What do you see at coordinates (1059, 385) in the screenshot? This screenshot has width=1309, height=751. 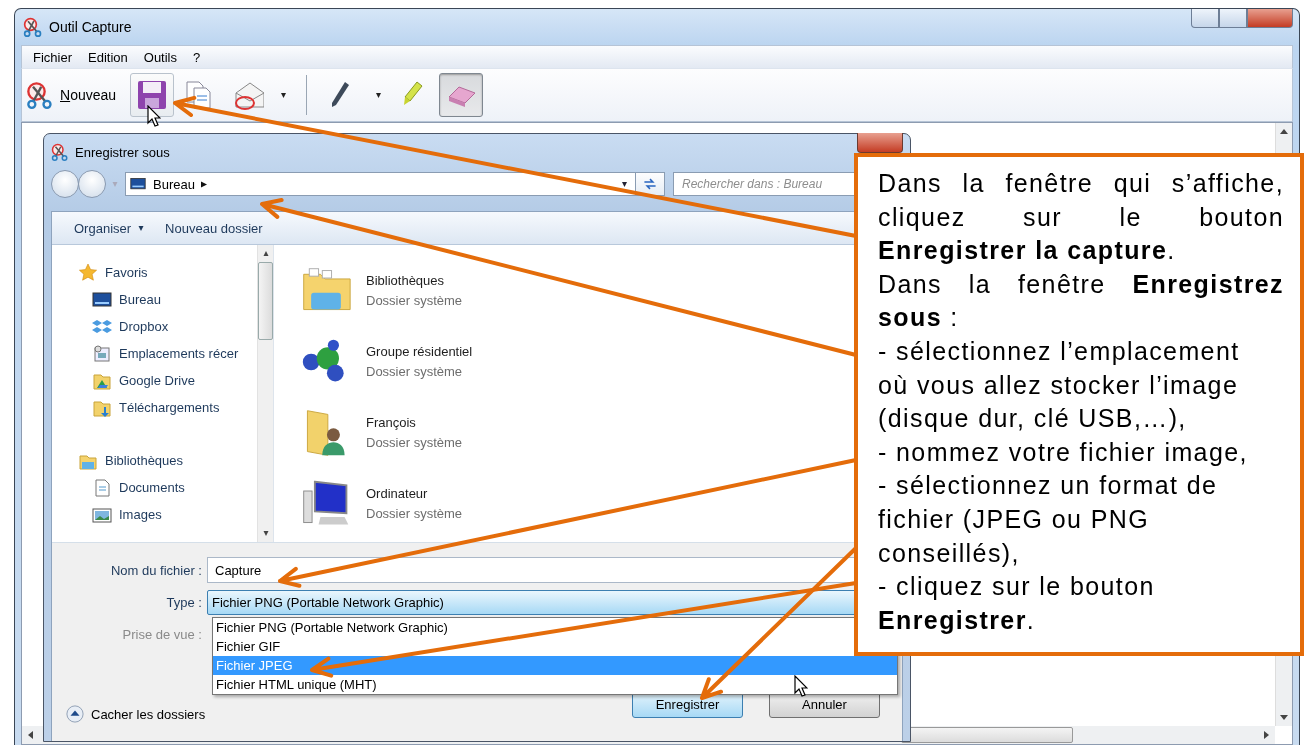 I see `callout-text: - sélectionnez l’emplacement où vous allez stocker l’image (disque dur, clé USB,…),` at bounding box center [1059, 385].